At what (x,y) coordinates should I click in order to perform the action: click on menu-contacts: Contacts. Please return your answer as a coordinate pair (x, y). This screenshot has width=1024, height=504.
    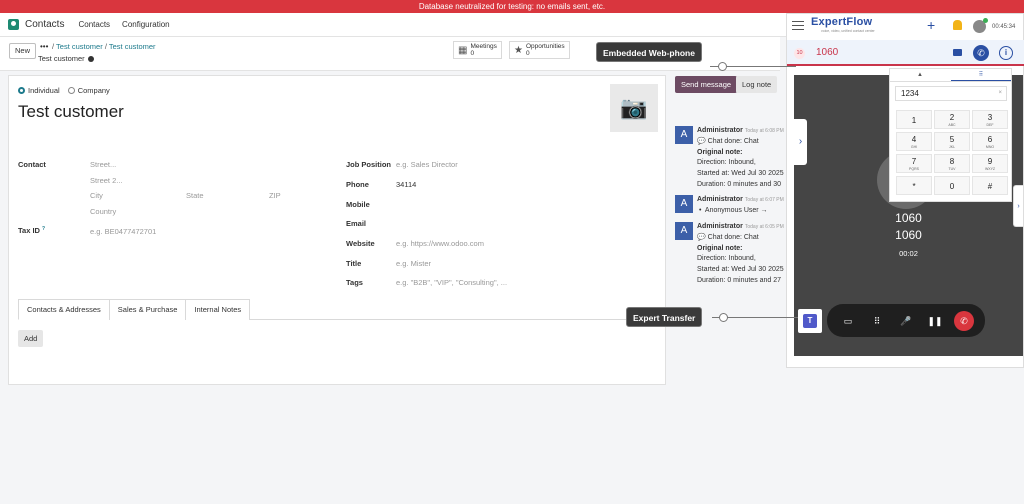
    Looking at the image, I should click on (94, 24).